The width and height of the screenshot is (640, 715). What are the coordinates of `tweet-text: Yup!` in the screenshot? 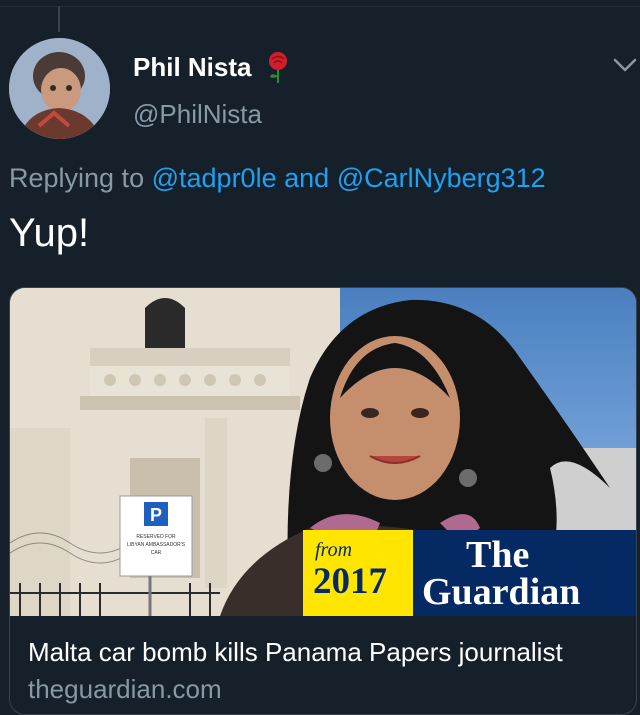 It's located at (49, 233).